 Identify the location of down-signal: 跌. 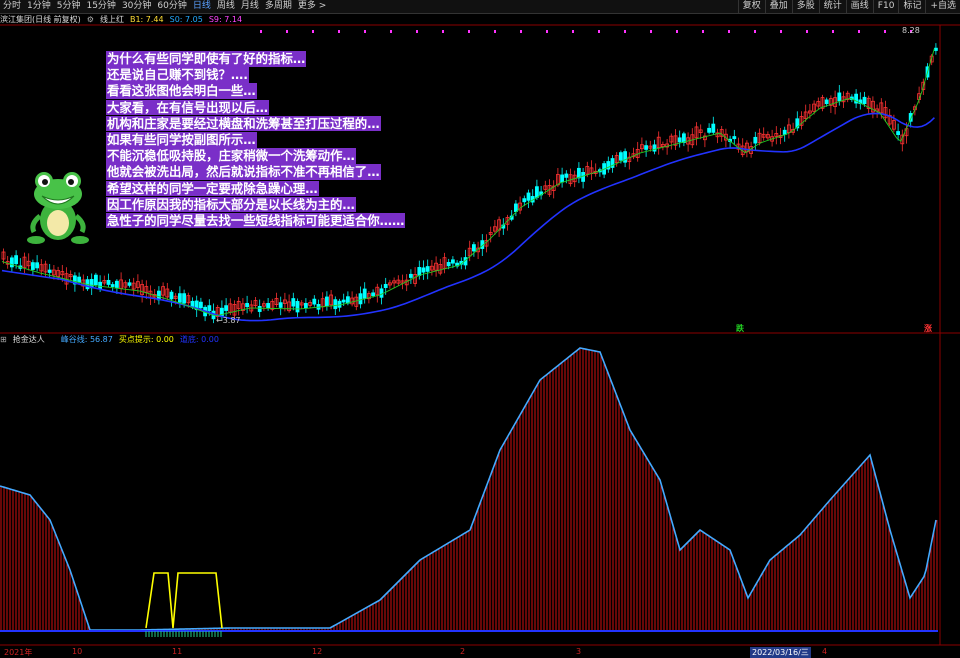
(740, 328).